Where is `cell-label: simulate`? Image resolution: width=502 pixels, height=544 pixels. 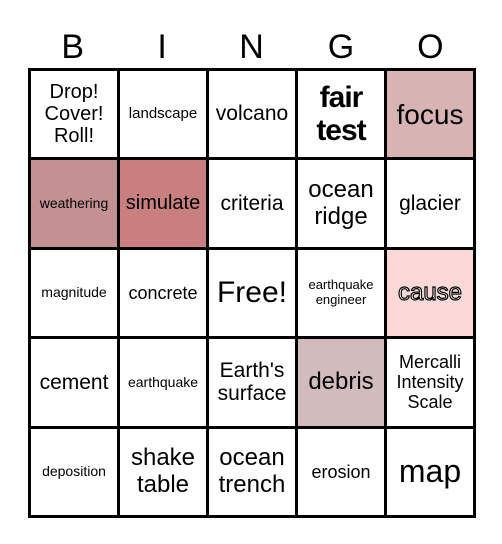 cell-label: simulate is located at coordinates (163, 203).